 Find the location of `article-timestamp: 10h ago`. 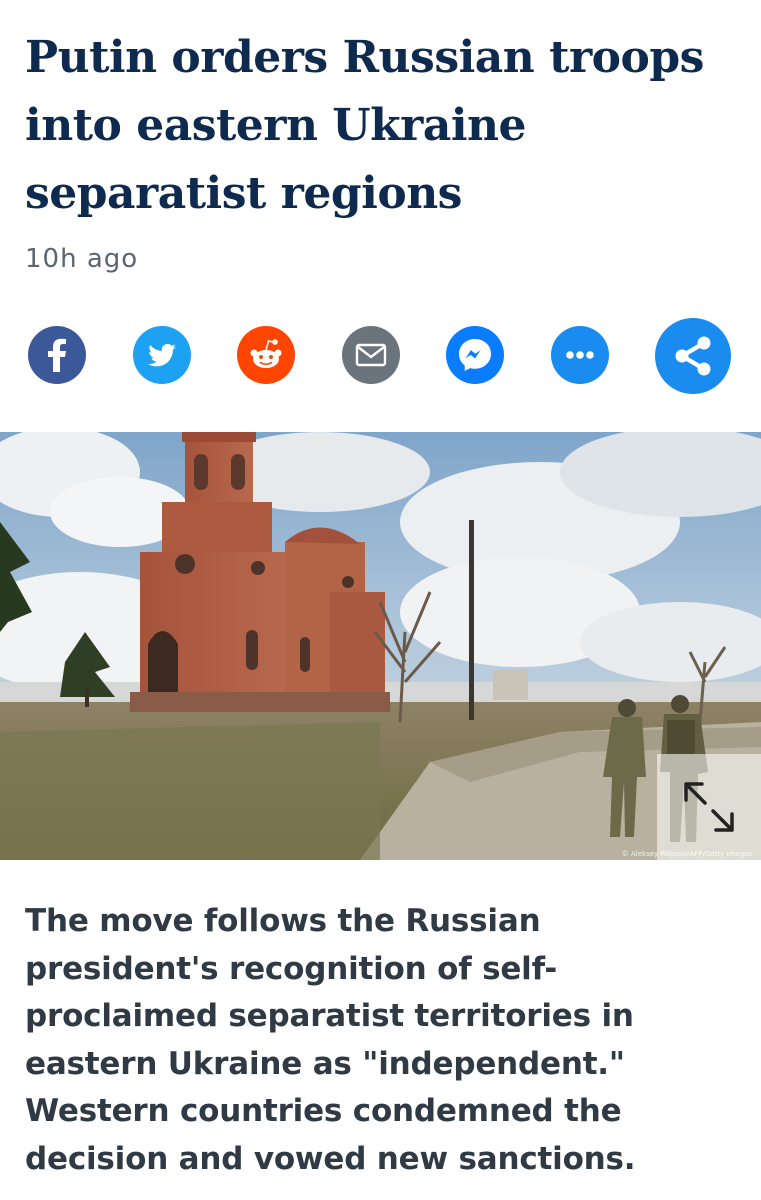

article-timestamp: 10h ago is located at coordinates (82, 259).